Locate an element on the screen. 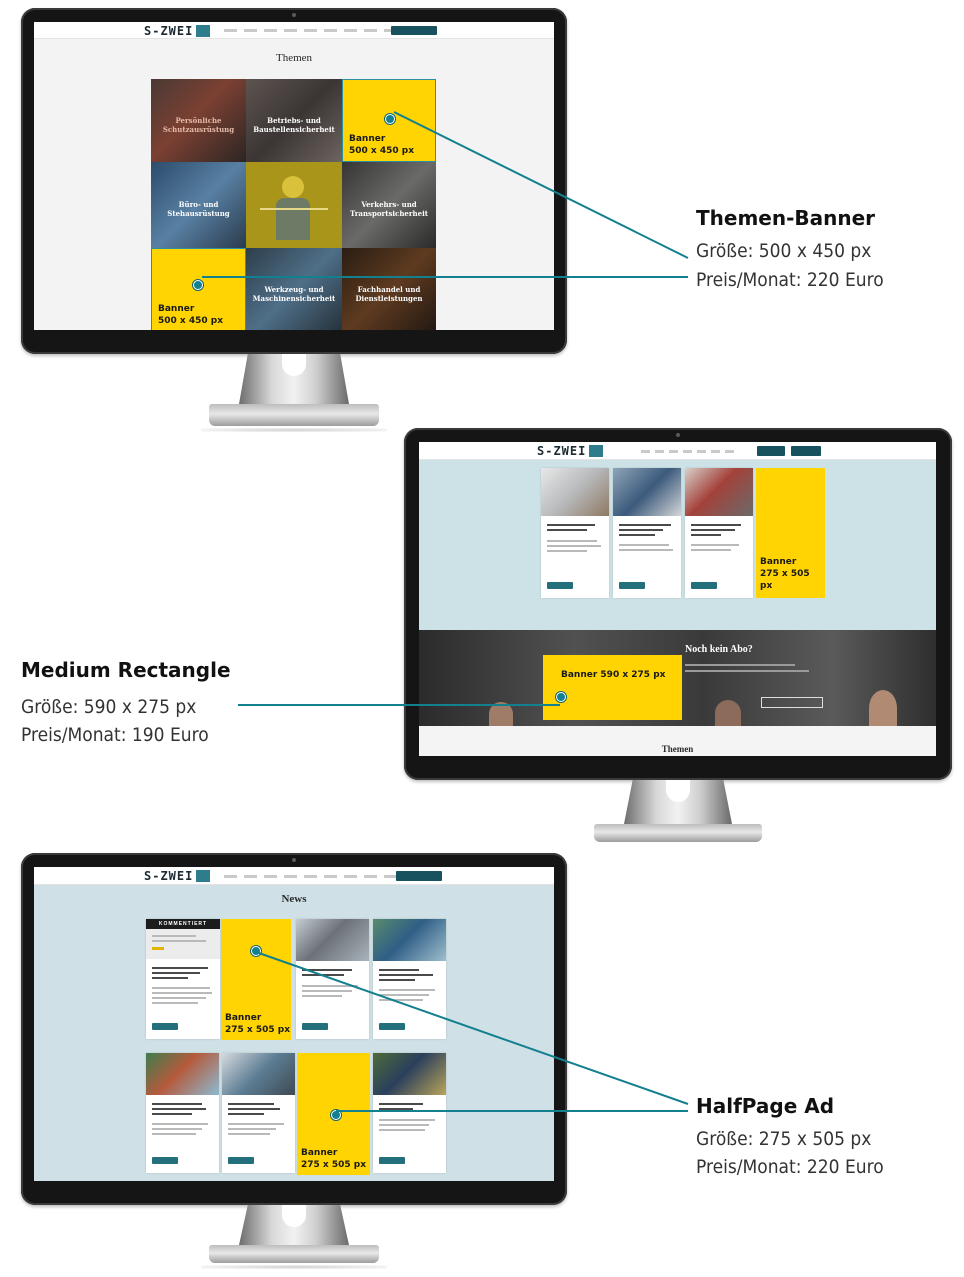 This screenshot has height=1277, width=964. kommentar-card: KOMMENTIERT is located at coordinates (183, 979).